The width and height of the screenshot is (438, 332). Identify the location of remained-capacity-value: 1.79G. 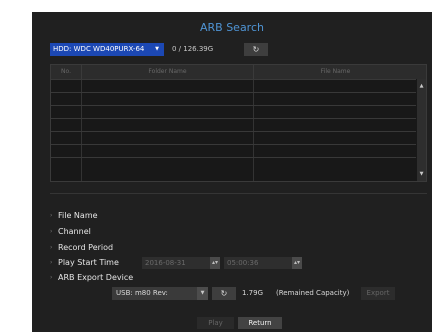
(253, 293).